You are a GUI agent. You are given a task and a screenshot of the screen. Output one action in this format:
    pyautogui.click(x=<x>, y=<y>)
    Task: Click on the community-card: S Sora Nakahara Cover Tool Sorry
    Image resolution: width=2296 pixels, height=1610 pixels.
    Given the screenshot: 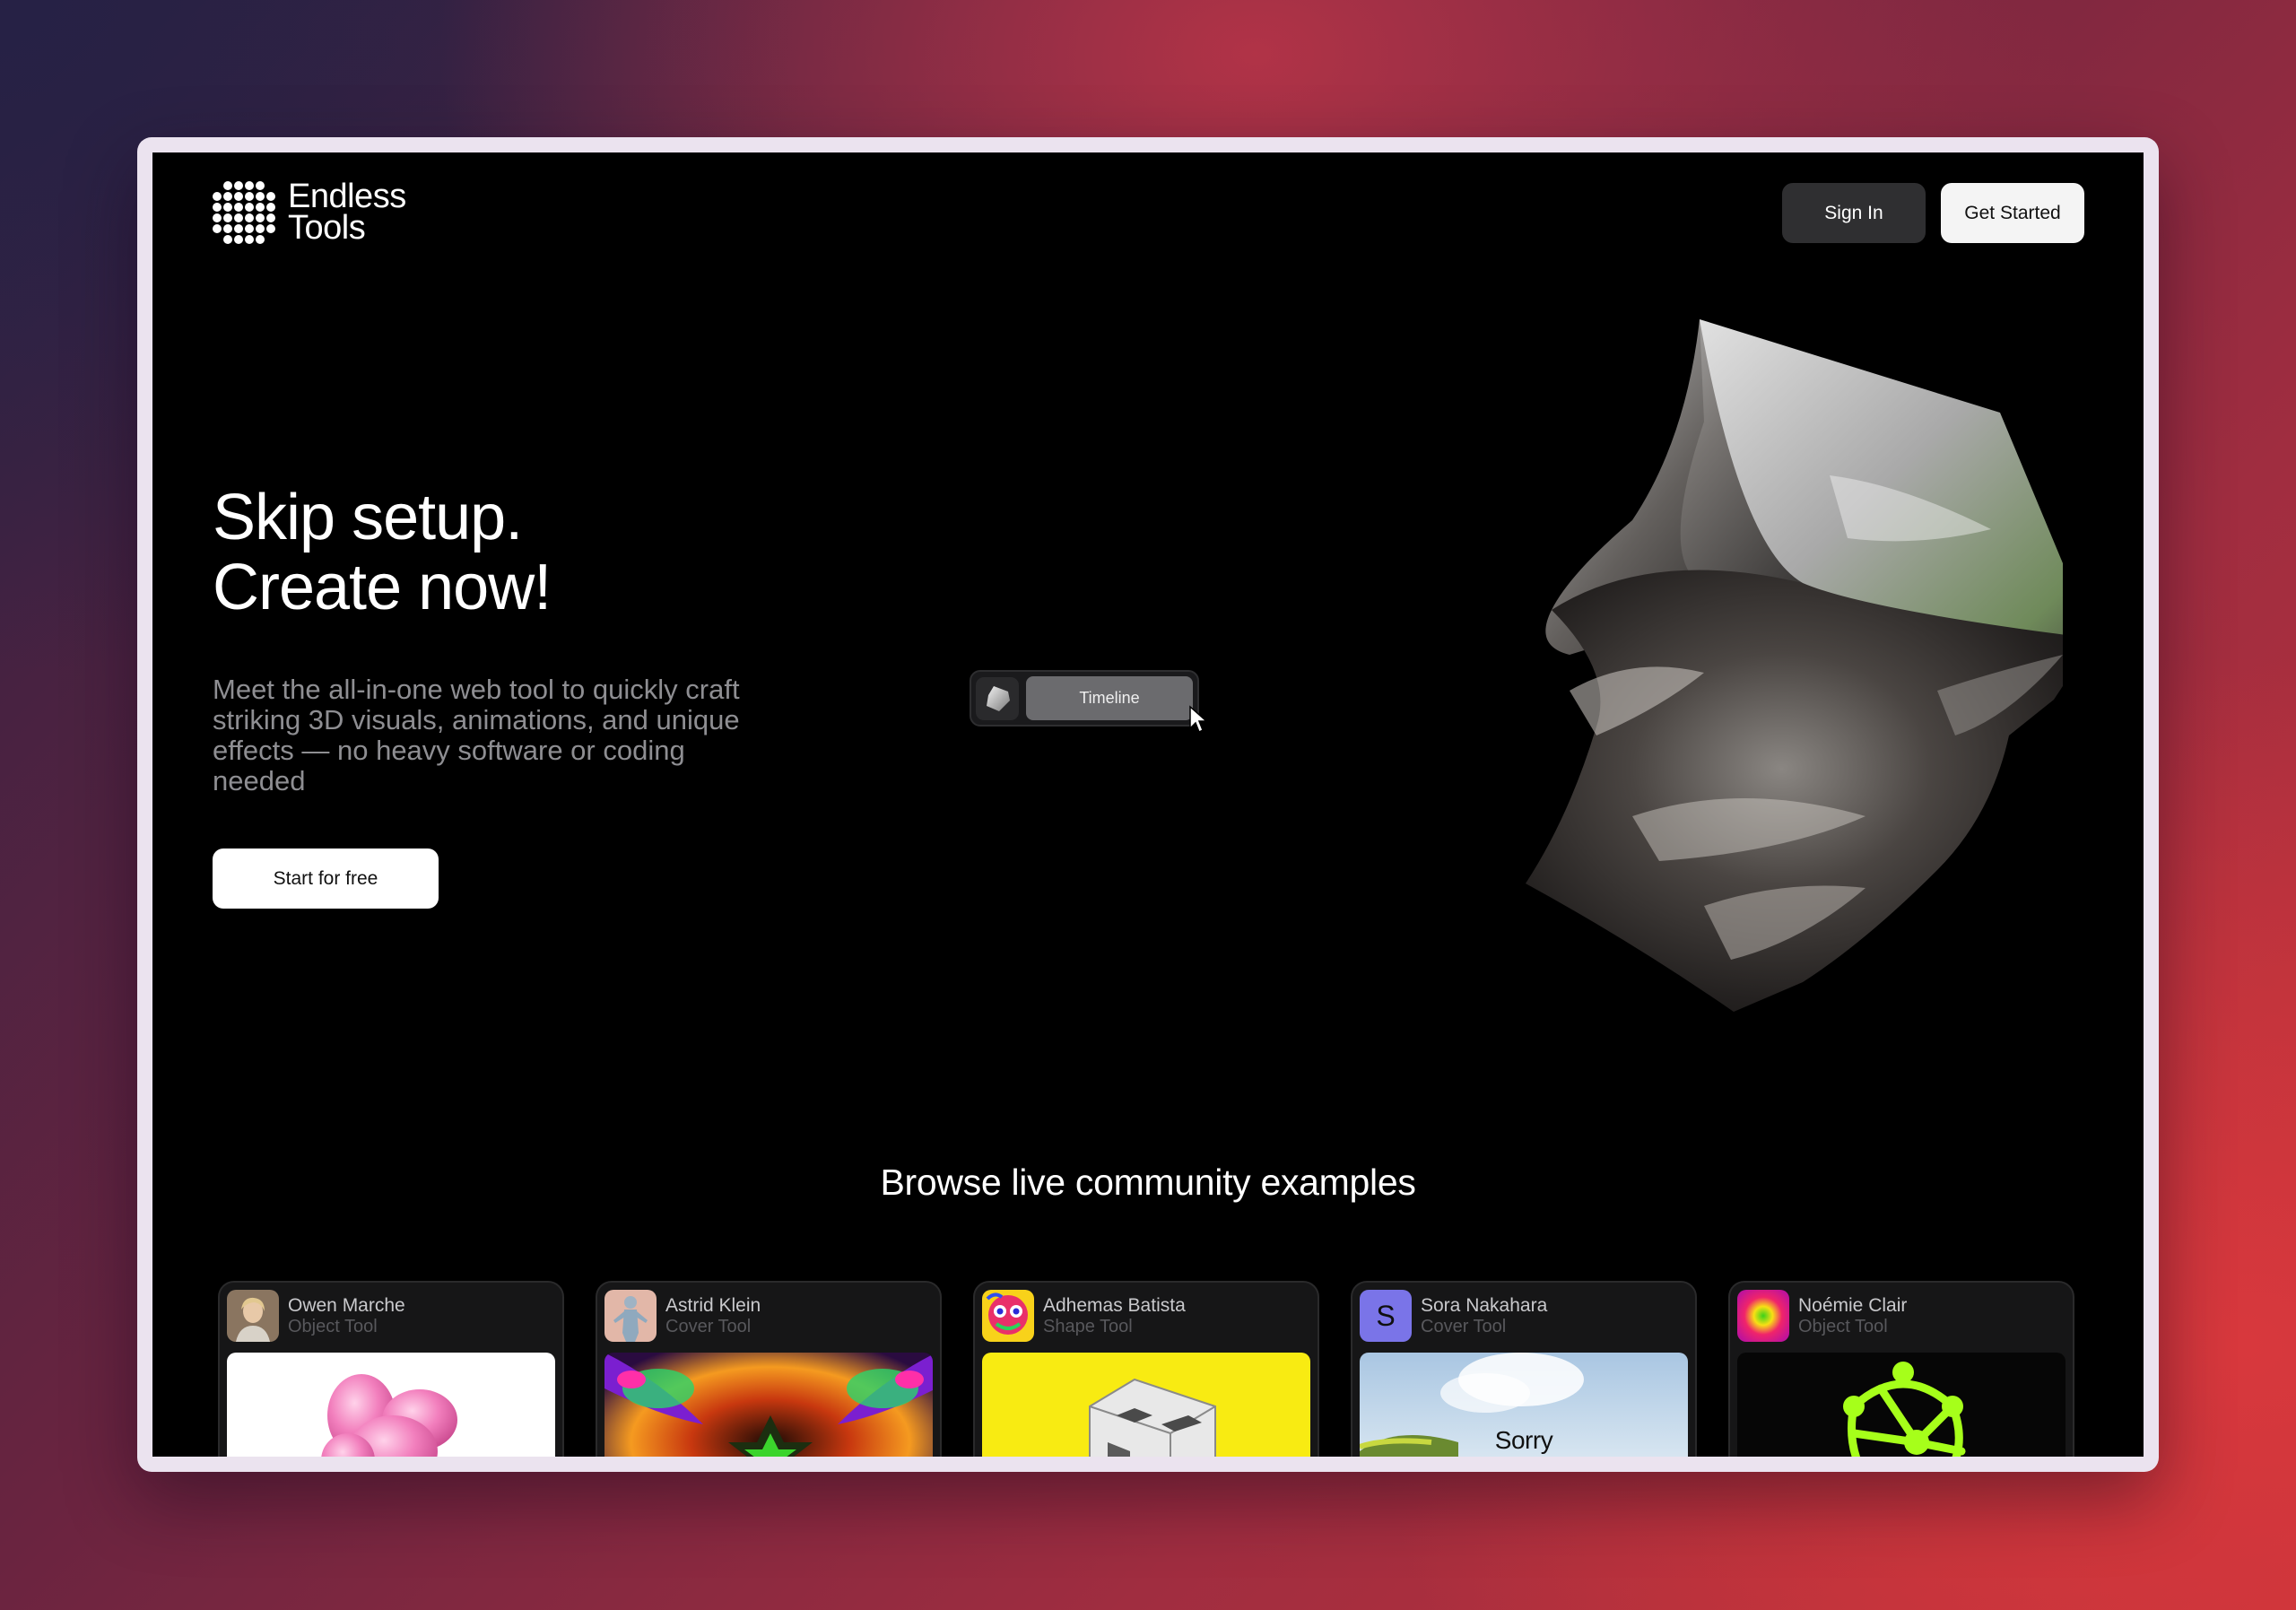 What is the action you would take?
    pyautogui.click(x=1524, y=1369)
    